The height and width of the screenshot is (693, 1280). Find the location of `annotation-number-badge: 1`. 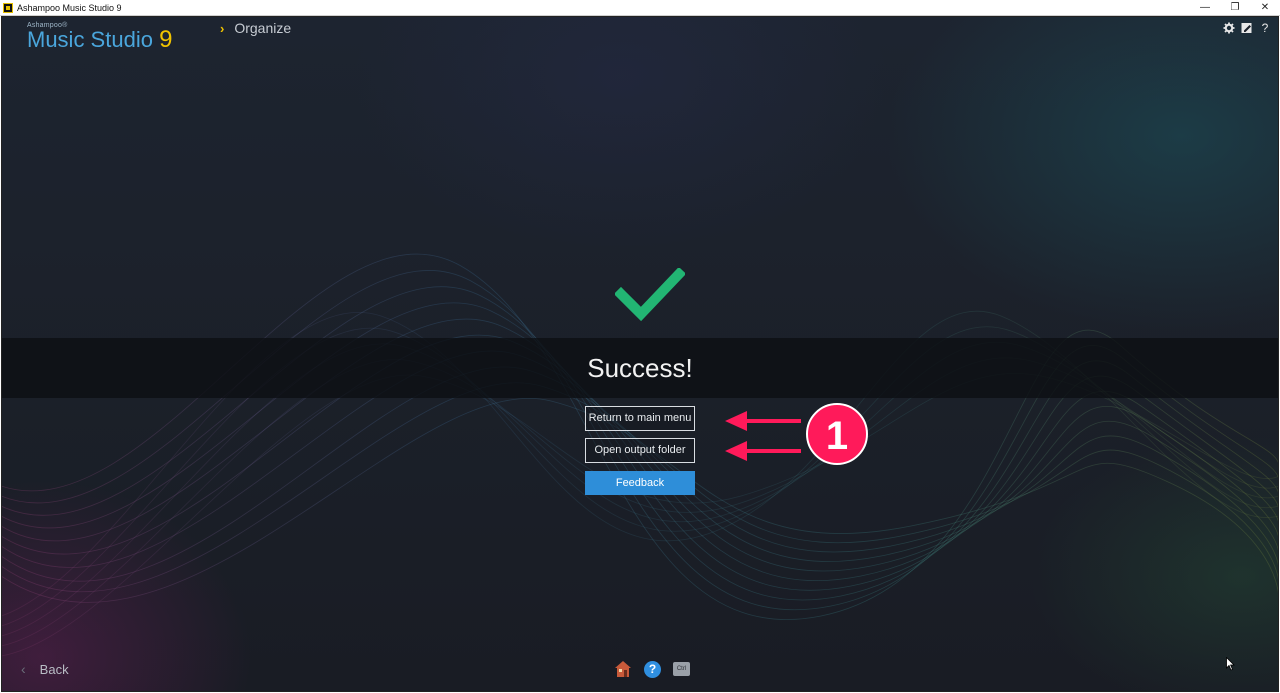

annotation-number-badge: 1 is located at coordinates (837, 434).